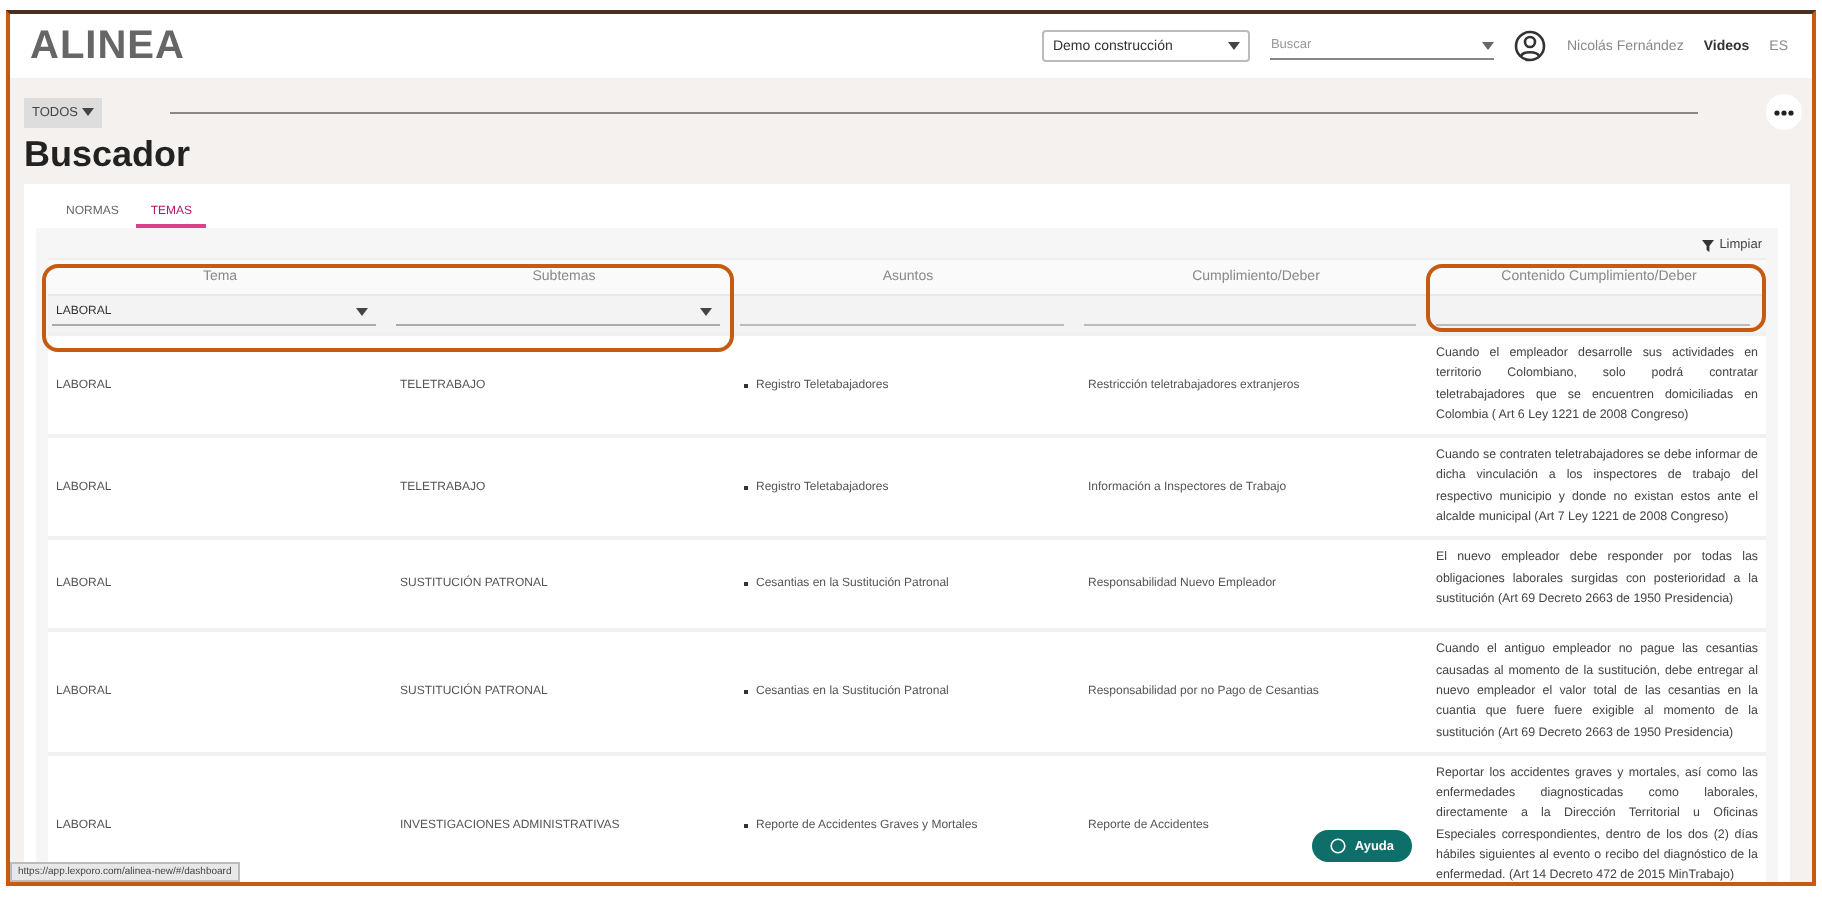  Describe the element at coordinates (1530, 46) in the screenshot. I see `user-icon` at that location.